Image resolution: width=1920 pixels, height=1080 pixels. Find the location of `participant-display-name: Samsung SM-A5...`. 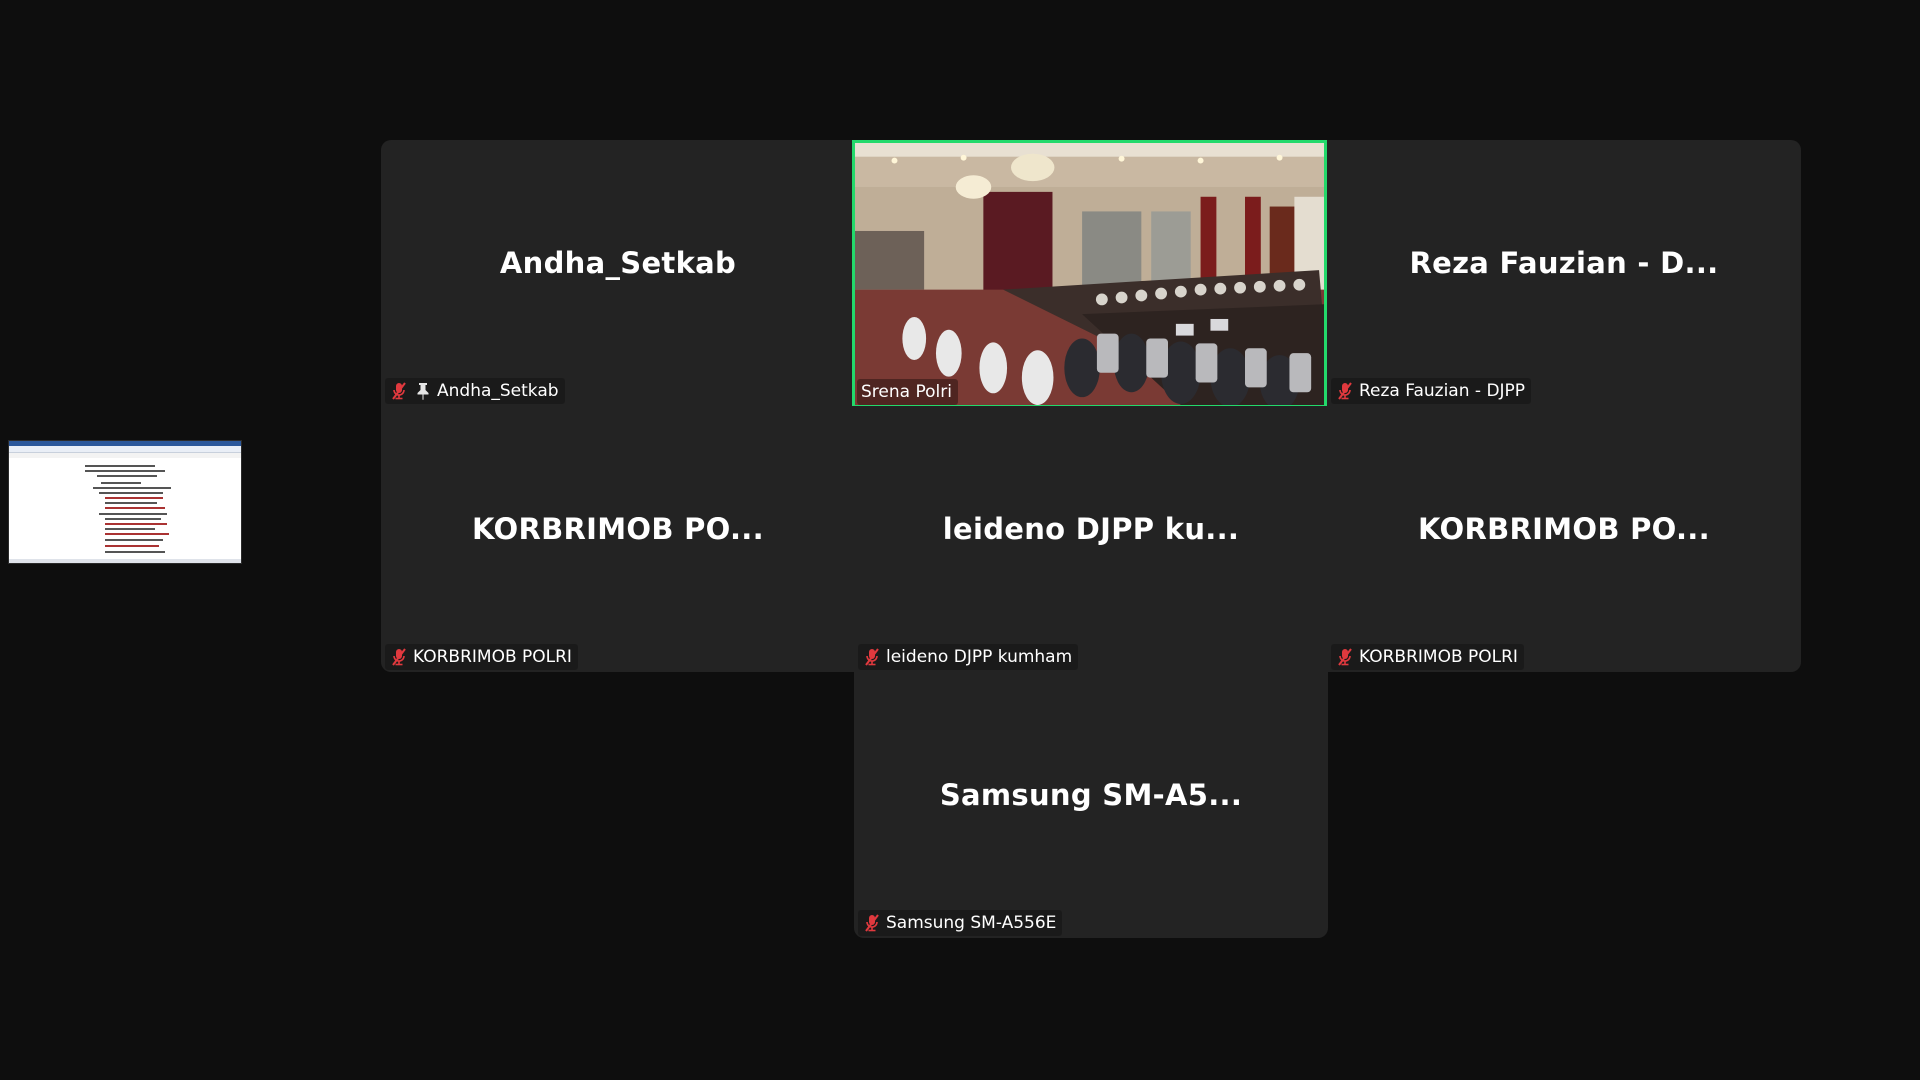

participant-display-name: Samsung SM-A5... is located at coordinates (1091, 795).